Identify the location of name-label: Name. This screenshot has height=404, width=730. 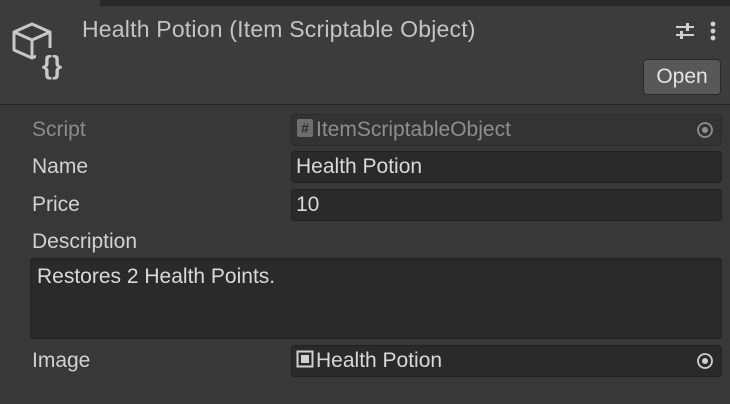
(60, 166).